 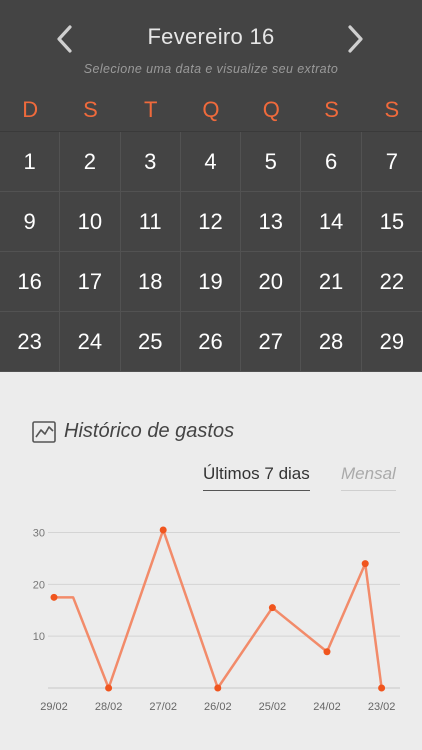 I want to click on calendar-day: 1, so click(x=30, y=162).